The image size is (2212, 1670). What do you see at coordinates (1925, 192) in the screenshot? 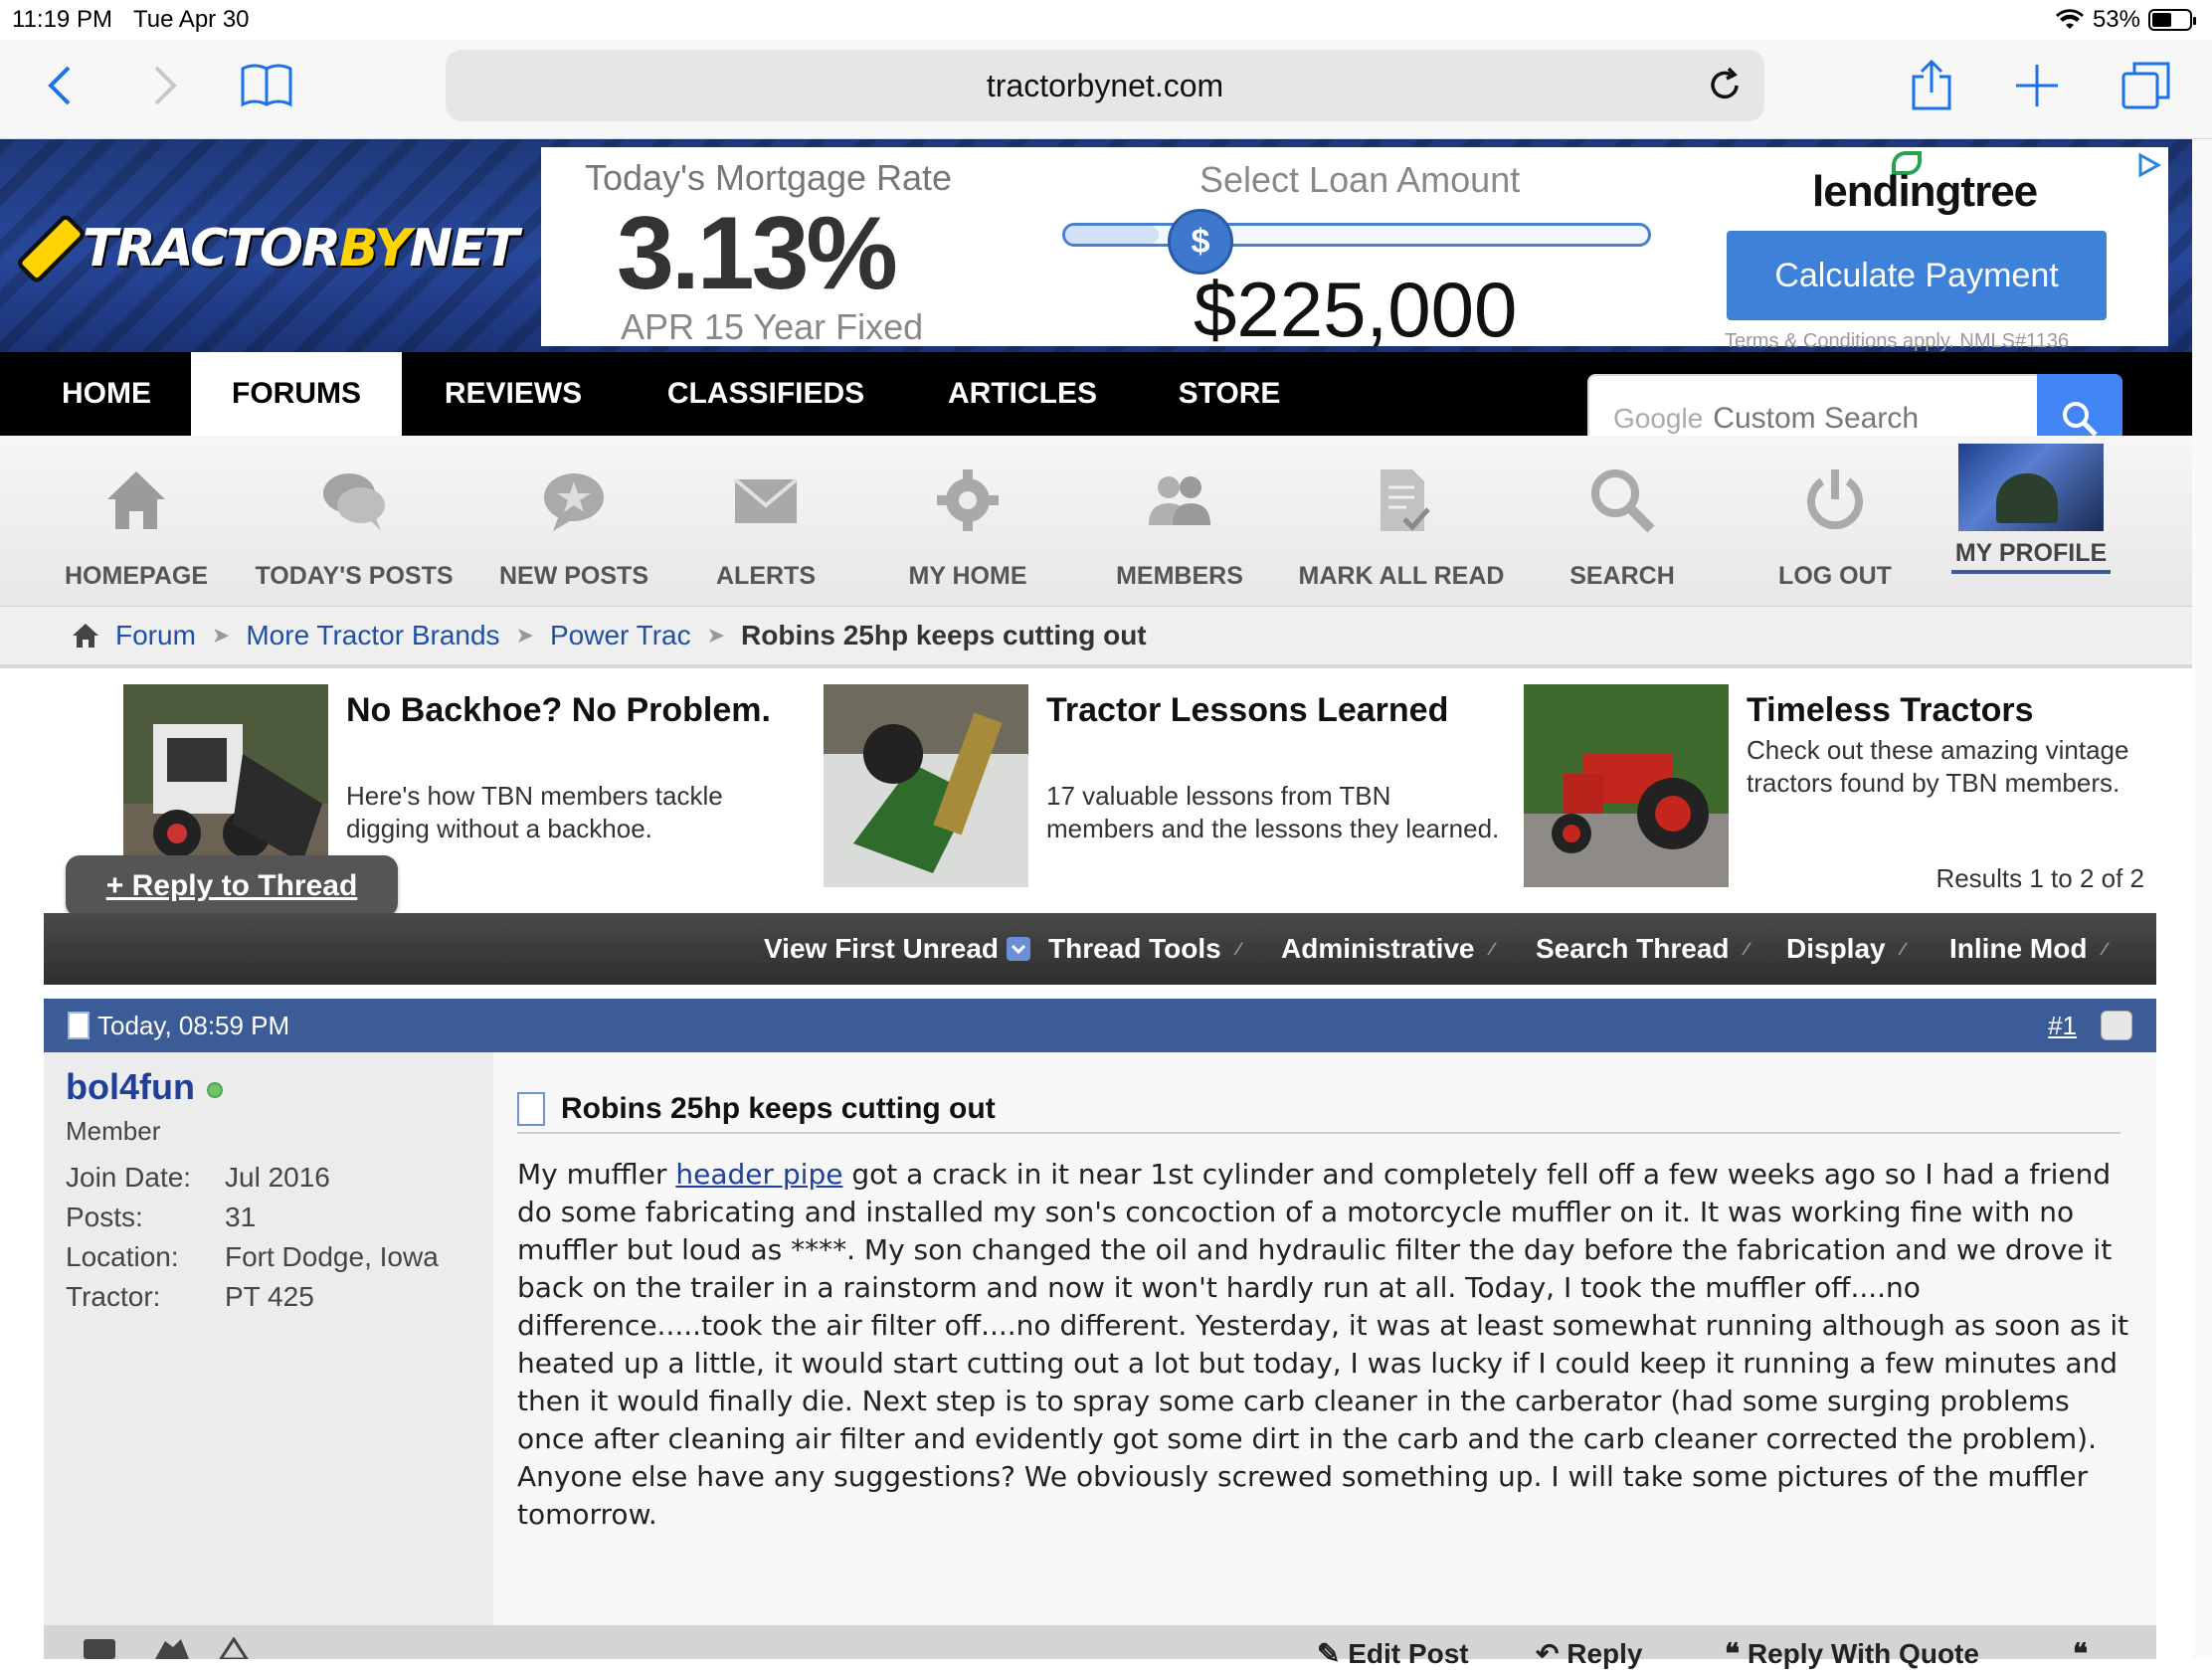
I see `ad-brand: lendingtree` at bounding box center [1925, 192].